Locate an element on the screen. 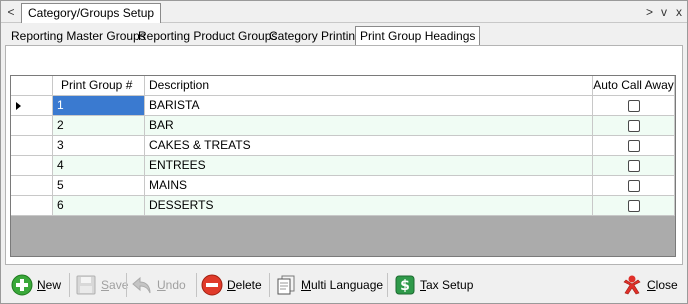 Image resolution: width=688 pixels, height=304 pixels. table-row: 1 BARISTA is located at coordinates (343, 106).